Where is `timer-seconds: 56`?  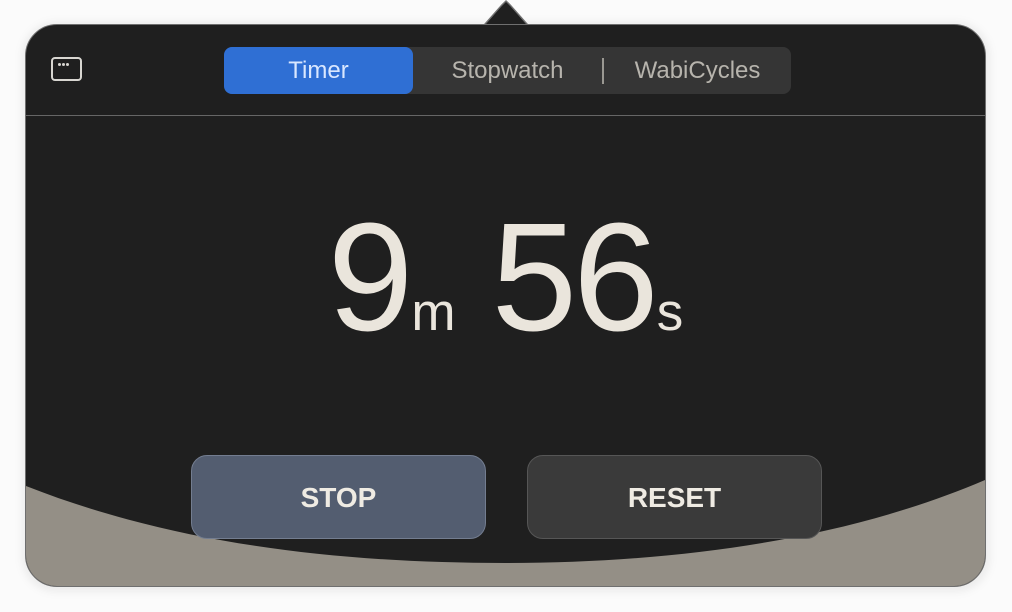
timer-seconds: 56 is located at coordinates (575, 277).